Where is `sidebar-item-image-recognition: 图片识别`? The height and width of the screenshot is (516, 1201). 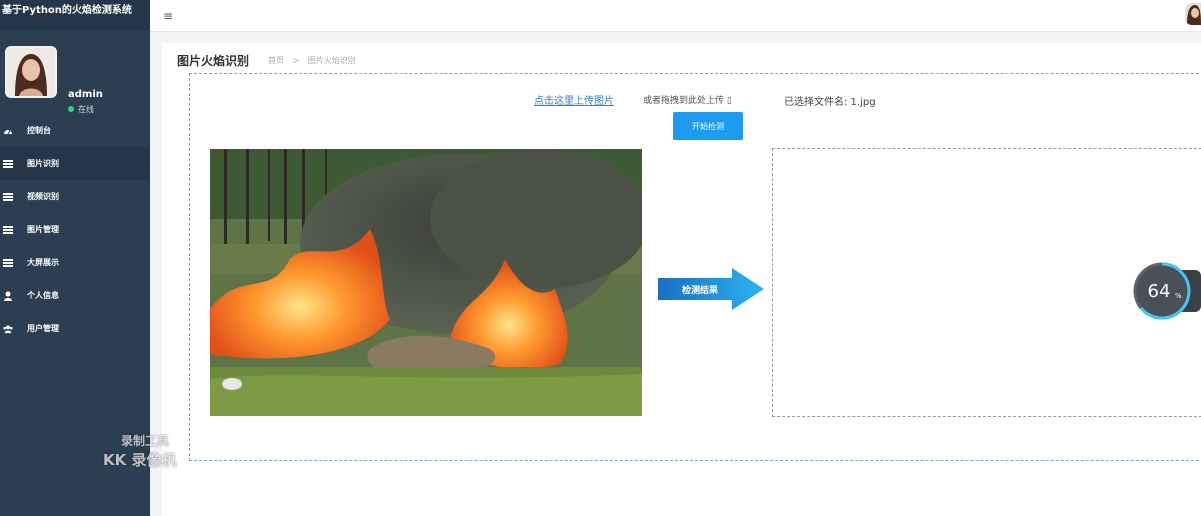 sidebar-item-image-recognition: 图片识别 is located at coordinates (75, 163).